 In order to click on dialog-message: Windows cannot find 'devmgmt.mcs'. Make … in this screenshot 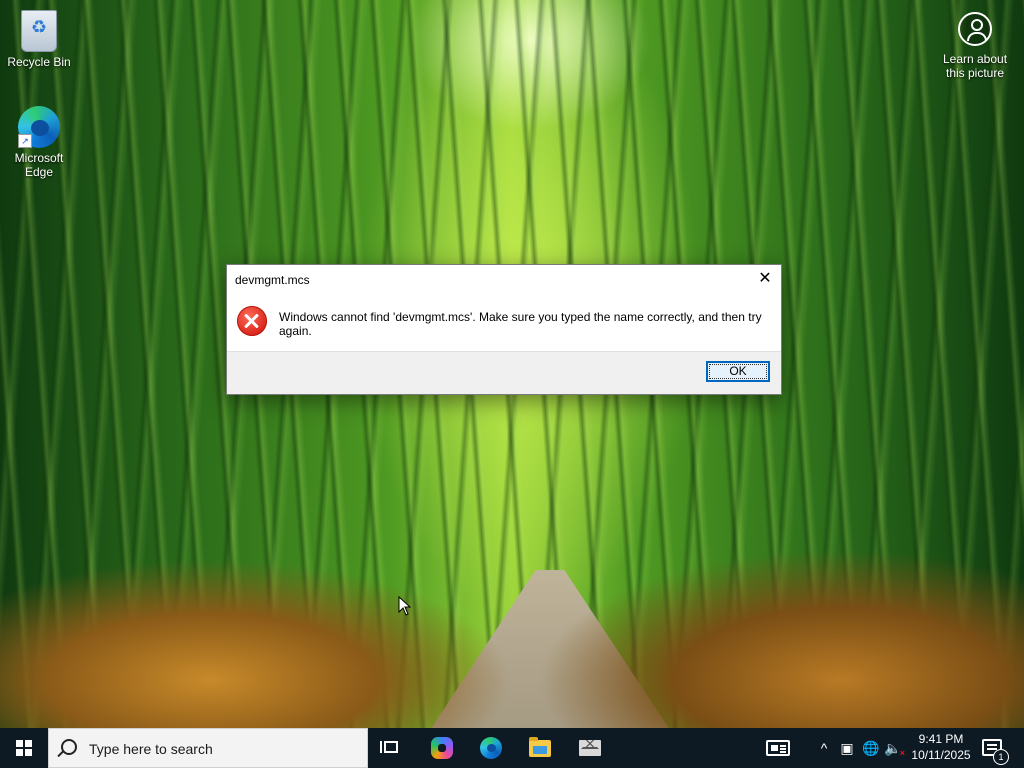, I will do `click(520, 324)`.